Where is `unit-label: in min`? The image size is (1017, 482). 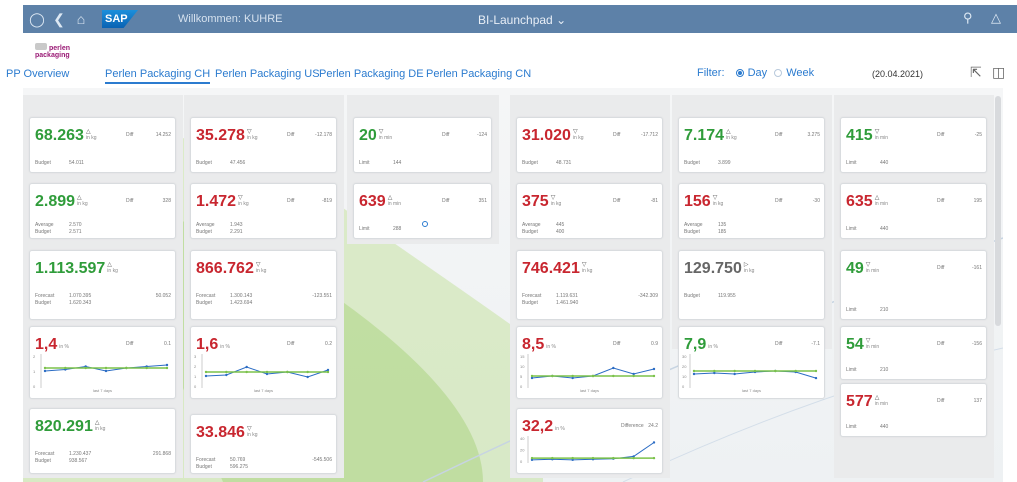
unit-label: in min is located at coordinates (881, 404).